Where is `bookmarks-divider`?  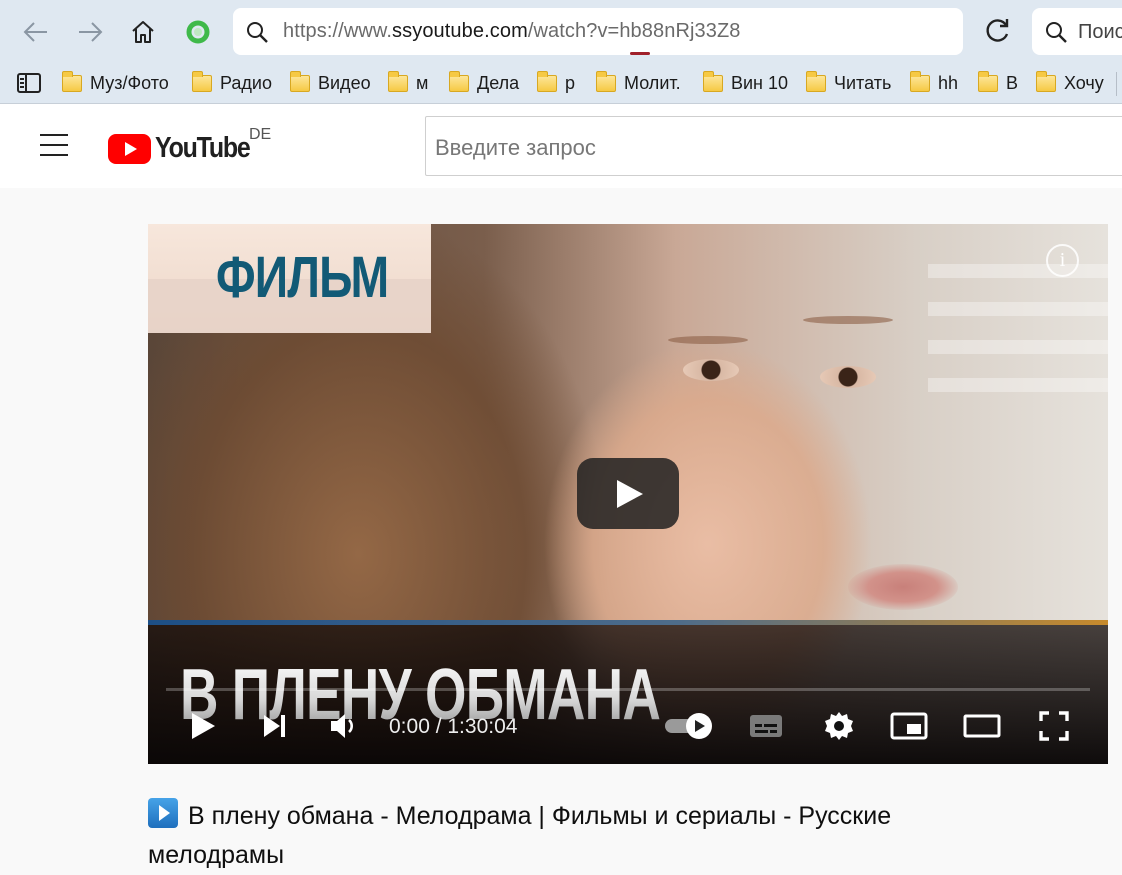
bookmarks-divider is located at coordinates (1116, 84).